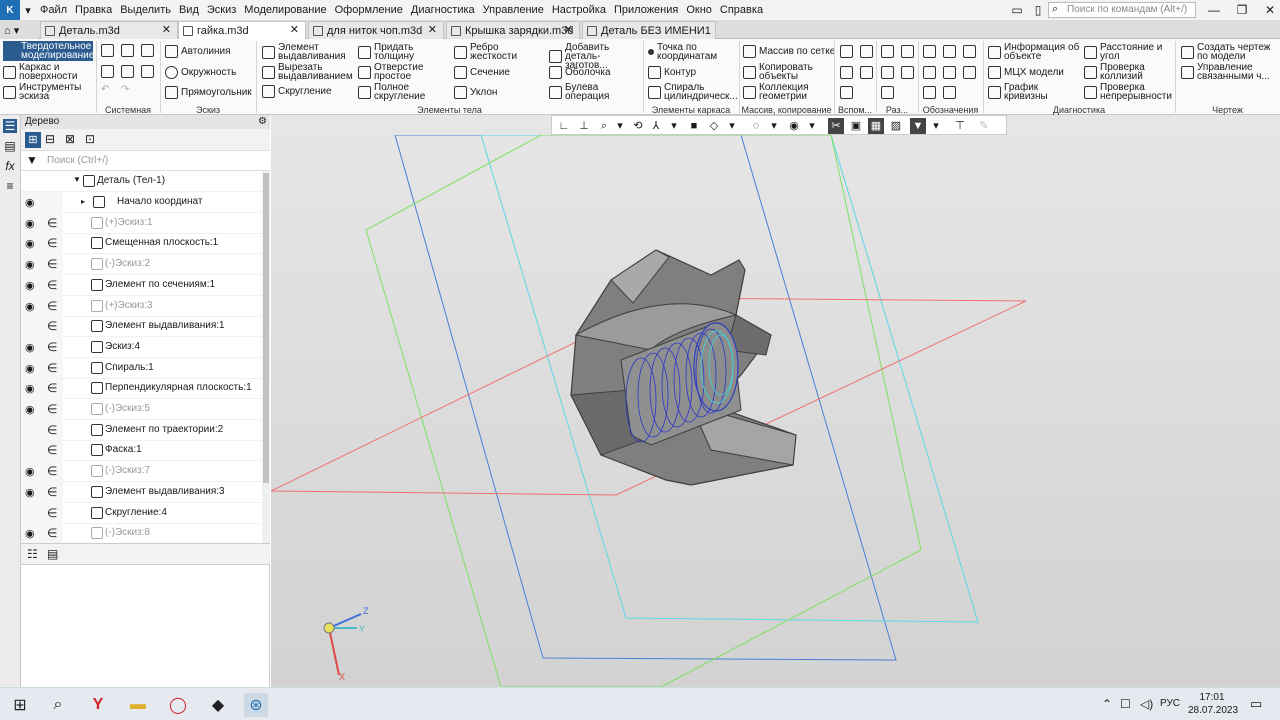  I want to click on menu-diagnostics: Диагностика, so click(443, 10).